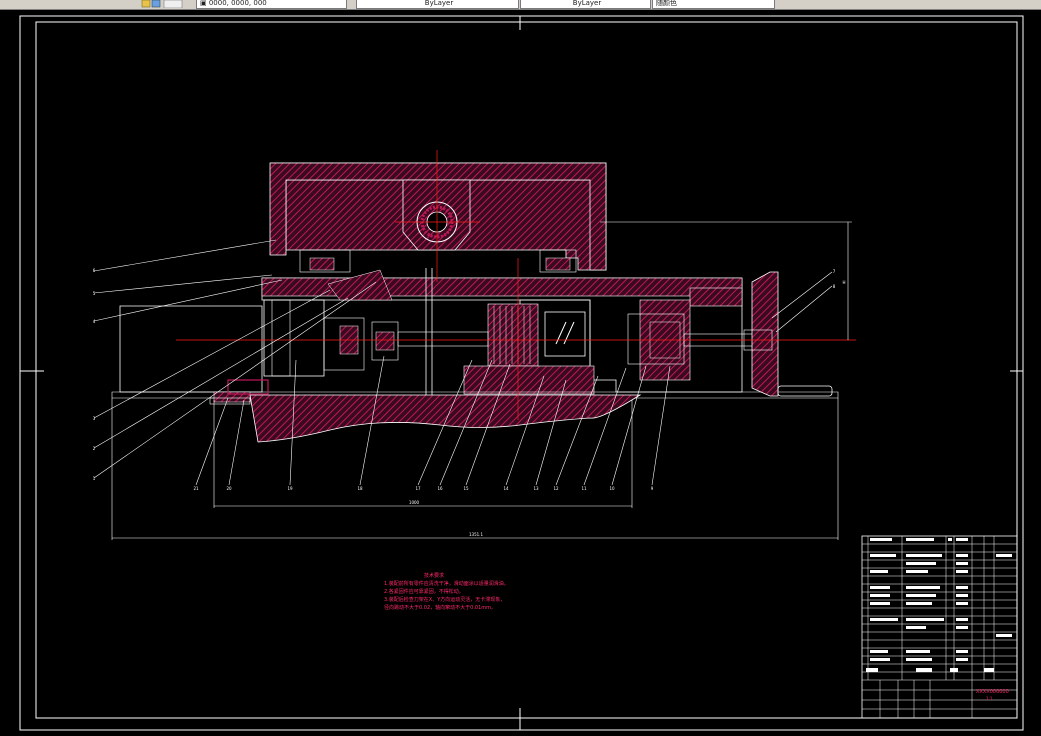 This screenshot has height=736, width=1041. Describe the element at coordinates (94, 418) in the screenshot. I see `part-label-3: 3` at that location.